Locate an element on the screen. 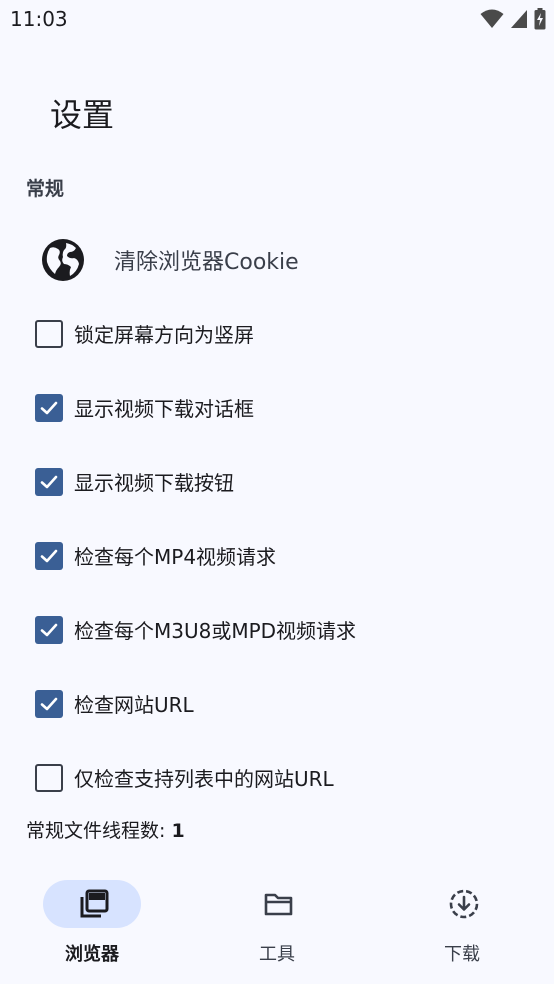  page-title: 设置 is located at coordinates (82, 115).